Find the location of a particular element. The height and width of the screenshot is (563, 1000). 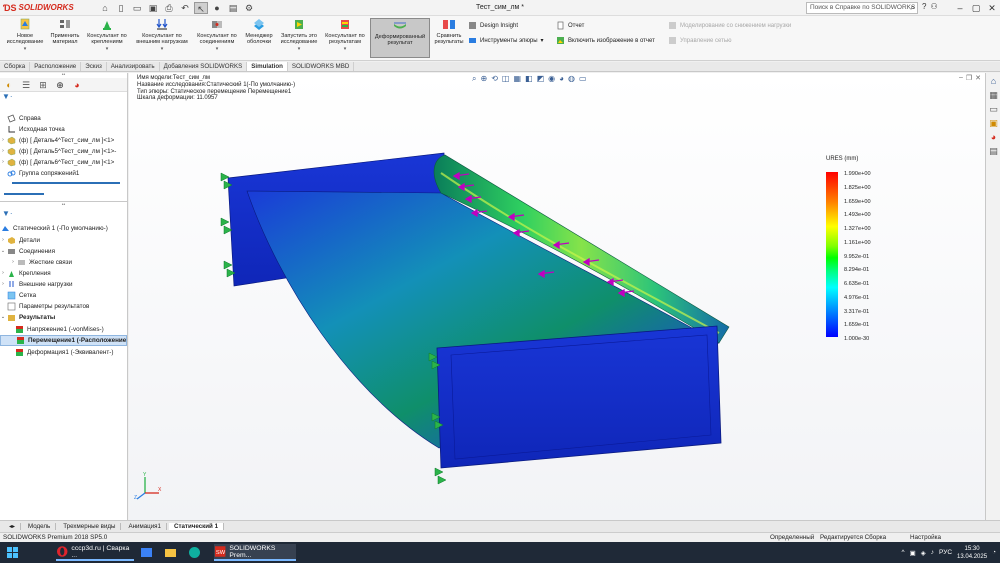

tree-item-mate-group: Группа сопряжений1 is located at coordinates (63, 173).